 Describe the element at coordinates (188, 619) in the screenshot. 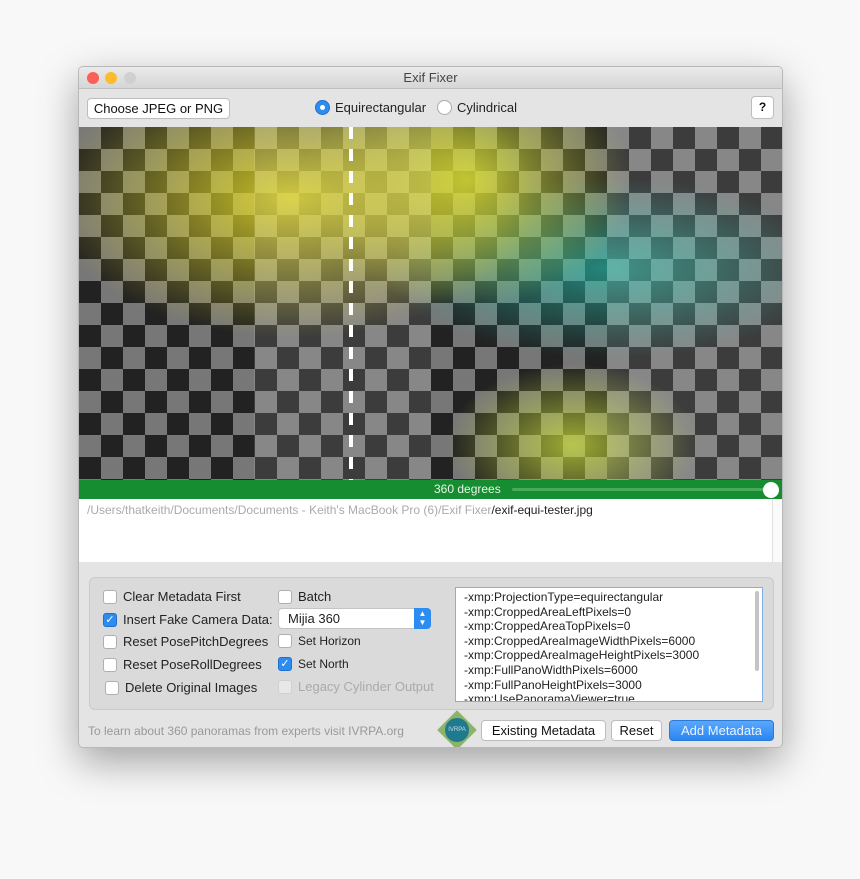

I see `fake-camera-checkbox: ✓ Insert Fake Camera Data:` at that location.